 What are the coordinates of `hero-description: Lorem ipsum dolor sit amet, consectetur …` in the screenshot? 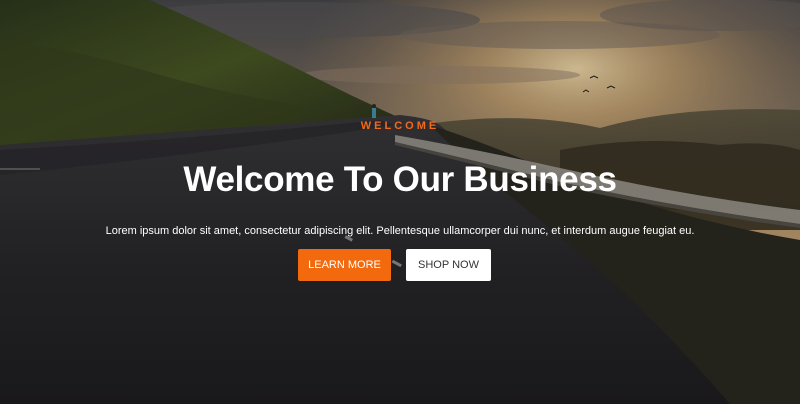 It's located at (400, 231).